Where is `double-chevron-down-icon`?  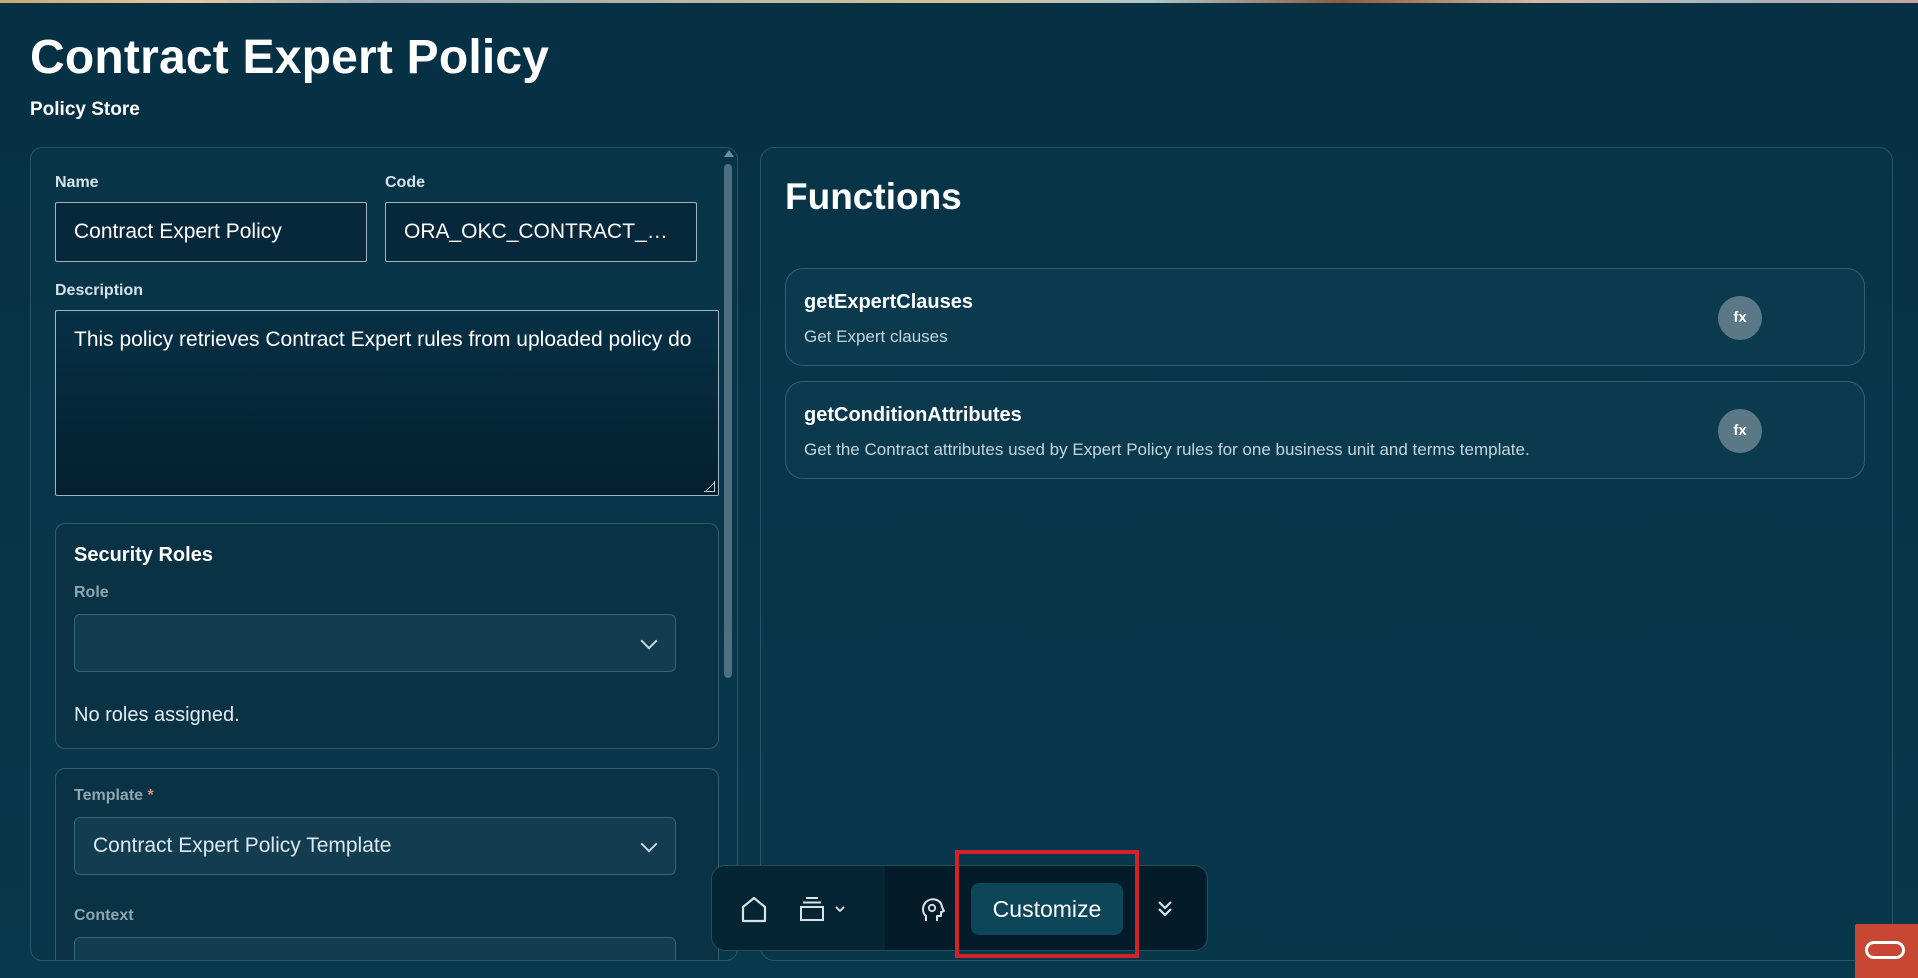
double-chevron-down-icon is located at coordinates (1165, 909).